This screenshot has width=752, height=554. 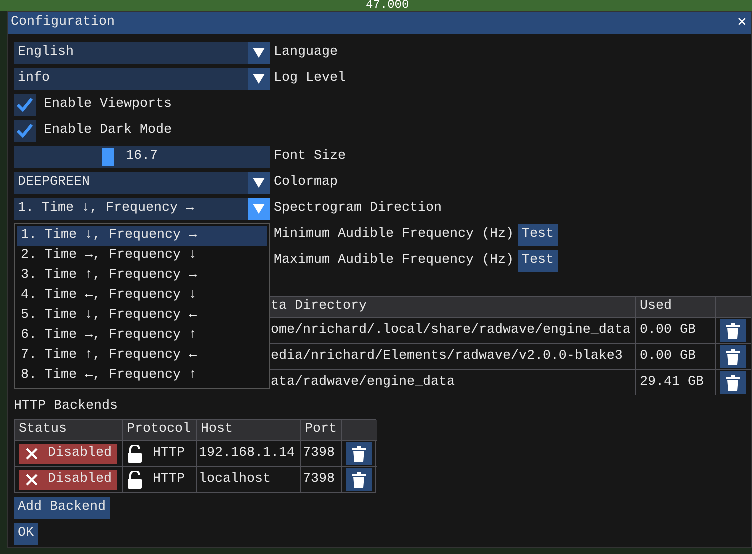 What do you see at coordinates (358, 209) in the screenshot?
I see `setting-label: Spectrogram Direction` at bounding box center [358, 209].